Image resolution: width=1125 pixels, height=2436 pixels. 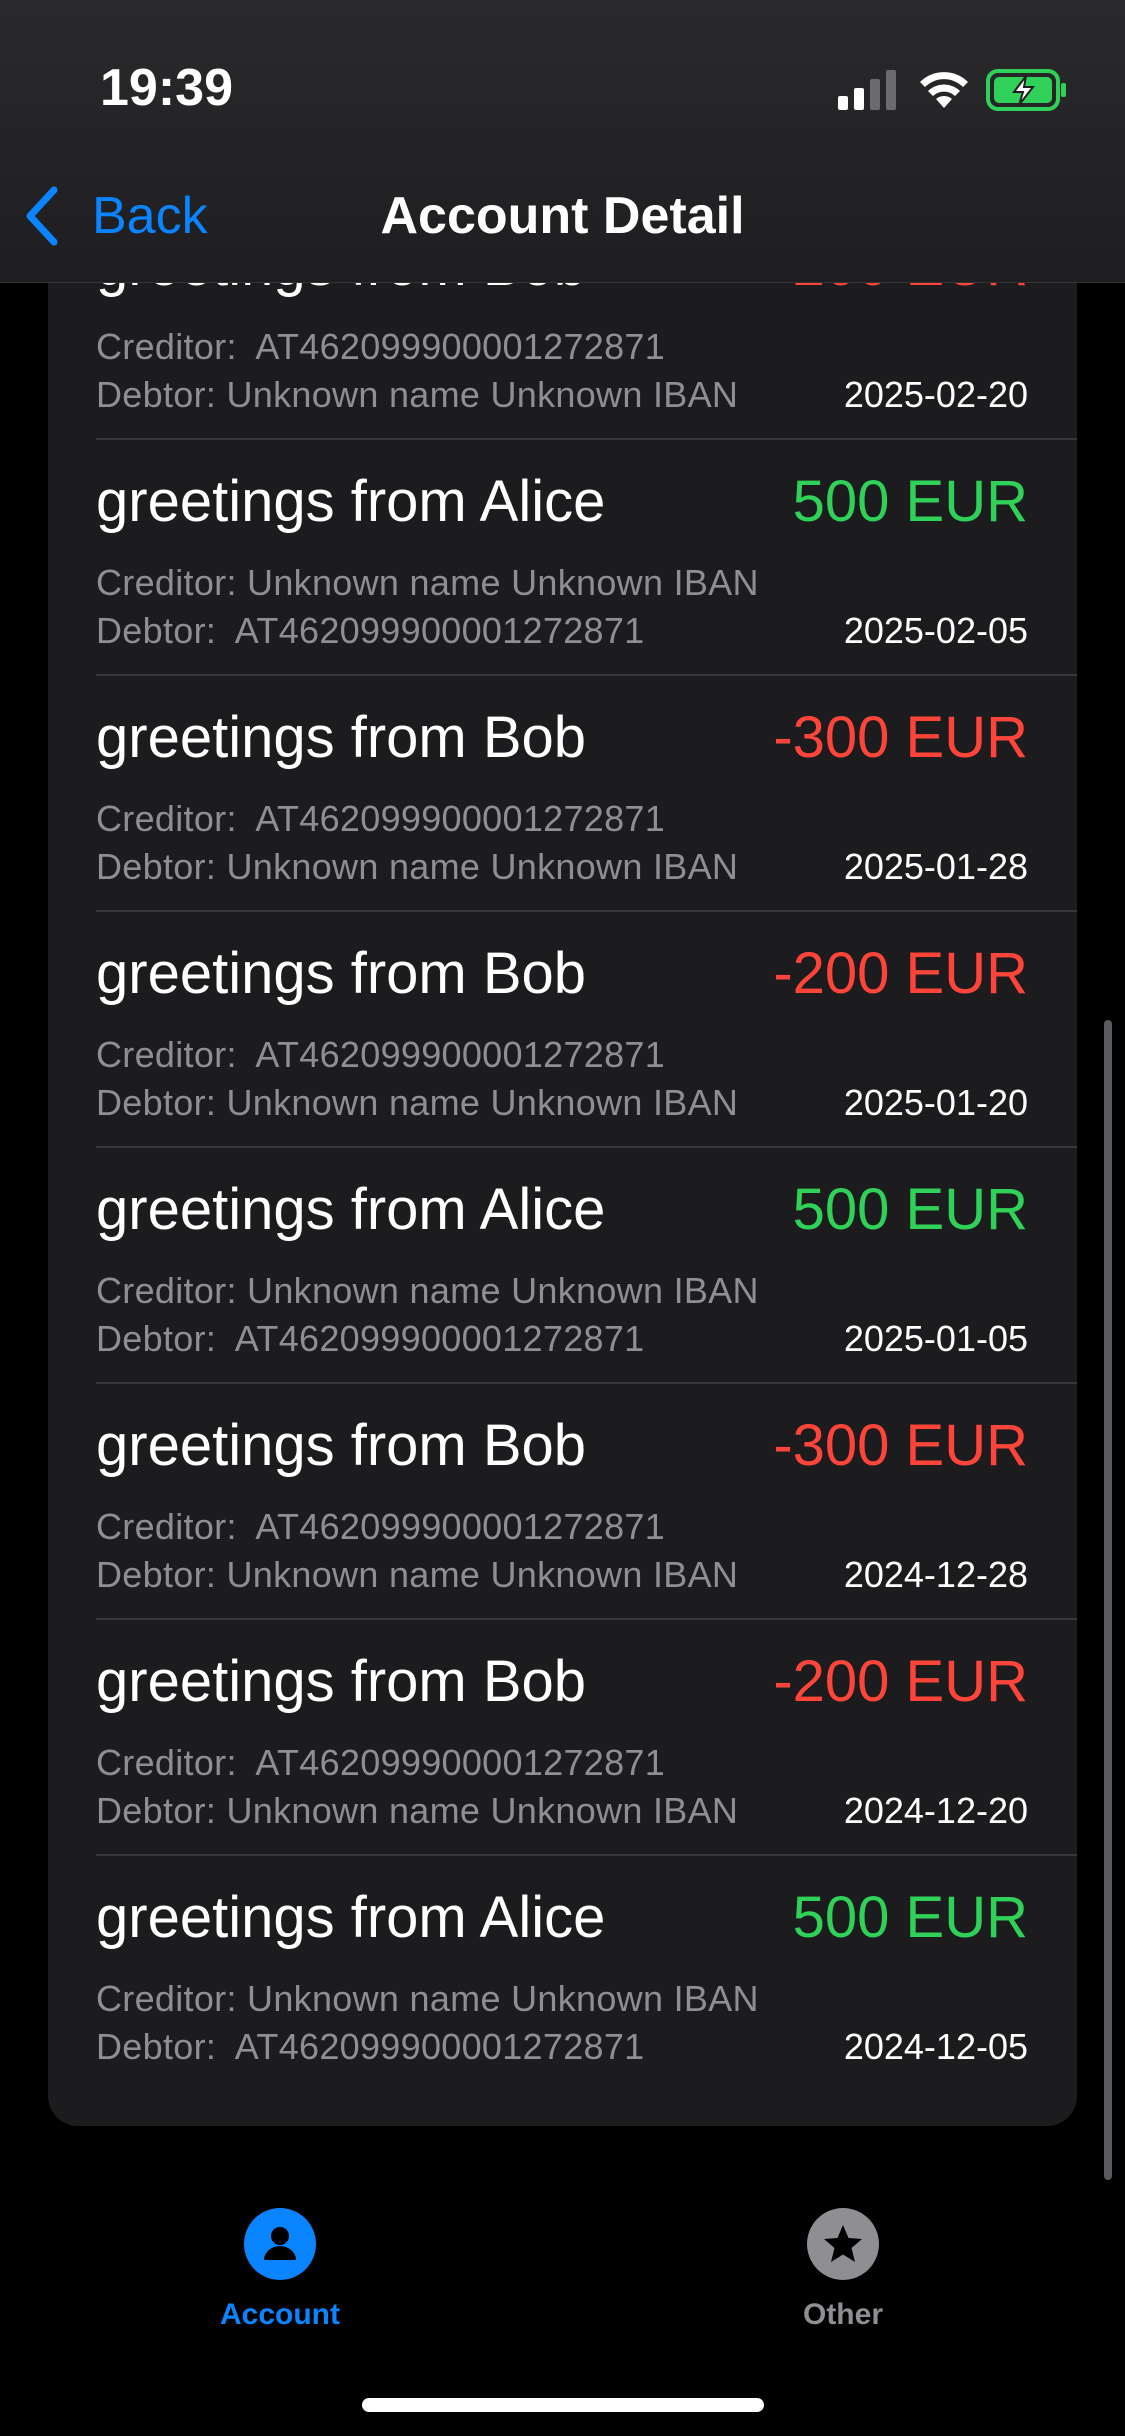 What do you see at coordinates (935, 2046) in the screenshot?
I see `transaction-date: 2024-12-05` at bounding box center [935, 2046].